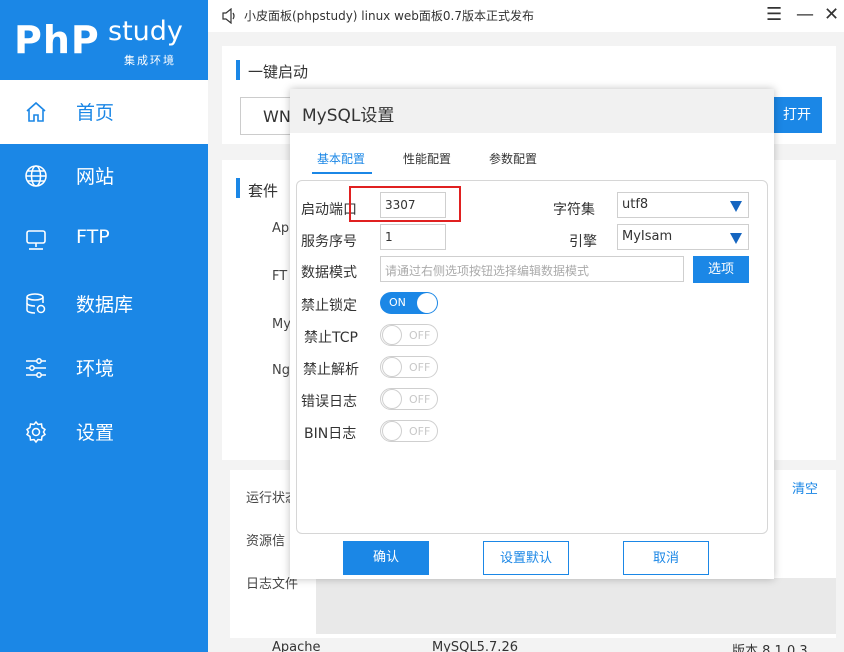  I want to click on service-number-label: 服务序号, so click(329, 242).